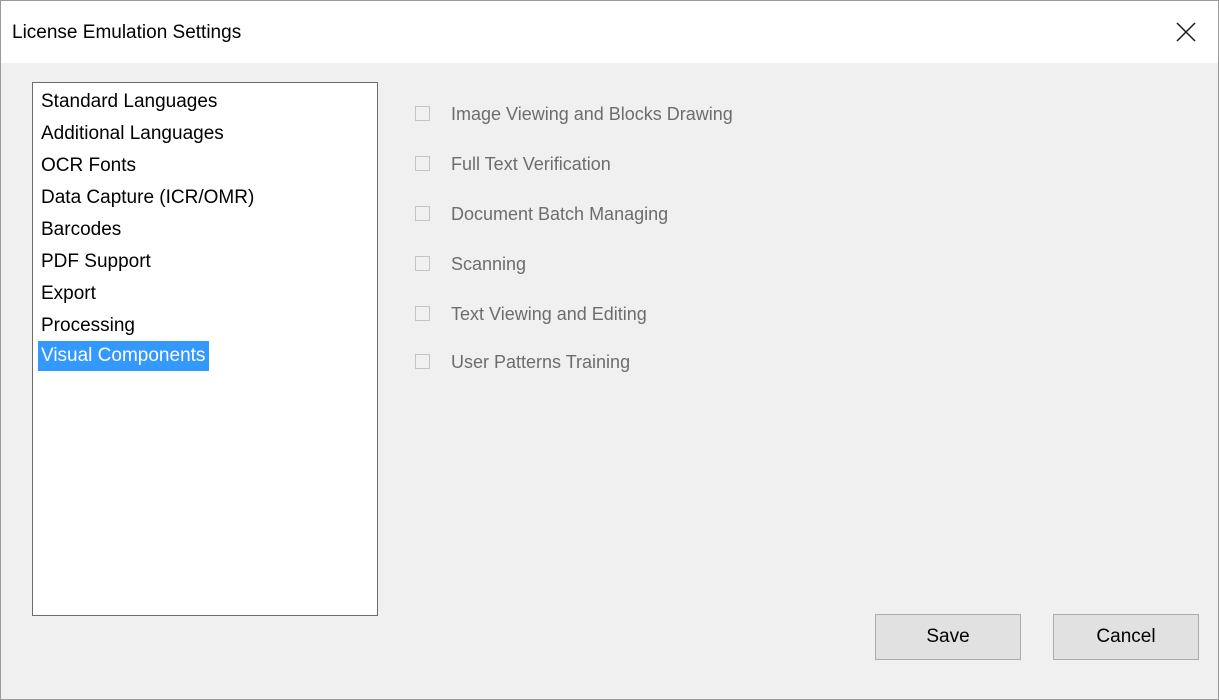 This screenshot has width=1219, height=700. What do you see at coordinates (609, 32) in the screenshot?
I see `title-bar: License Emulation Settings` at bounding box center [609, 32].